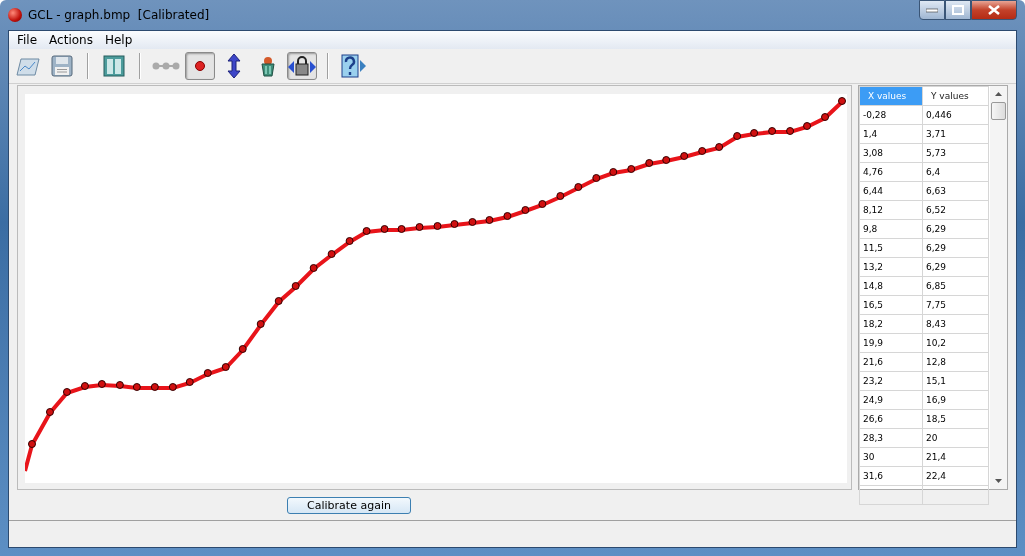 The image size is (1025, 556). What do you see at coordinates (891, 457) in the screenshot?
I see `table-cell: 30` at bounding box center [891, 457].